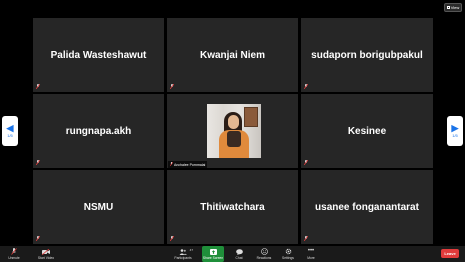 The height and width of the screenshot is (262, 465). Describe the element at coordinates (10, 128) in the screenshot. I see `chevron-left-icon: ◀` at that location.